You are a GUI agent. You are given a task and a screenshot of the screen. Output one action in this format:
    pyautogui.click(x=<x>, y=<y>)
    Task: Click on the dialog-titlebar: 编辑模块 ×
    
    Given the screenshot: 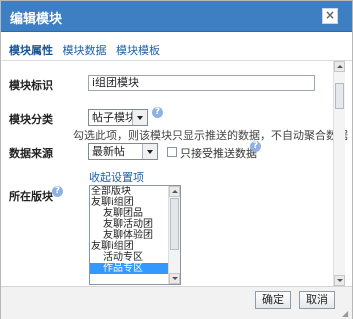 What is the action you would take?
    pyautogui.click(x=176, y=16)
    